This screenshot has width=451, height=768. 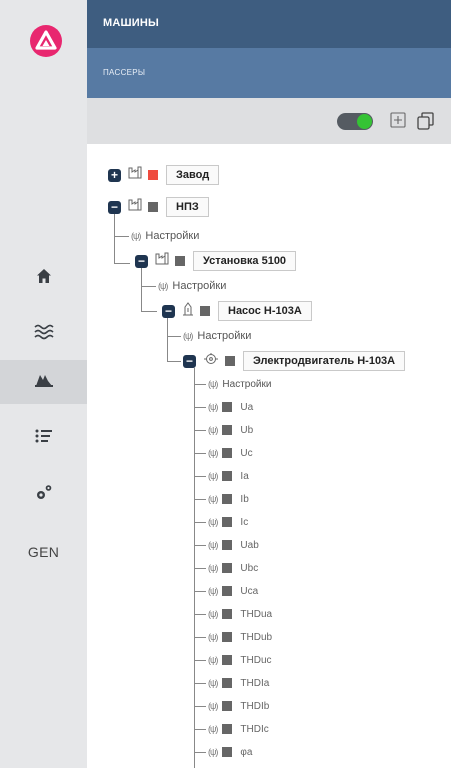 What do you see at coordinates (211, 361) in the screenshot?
I see `motor-icon` at bounding box center [211, 361].